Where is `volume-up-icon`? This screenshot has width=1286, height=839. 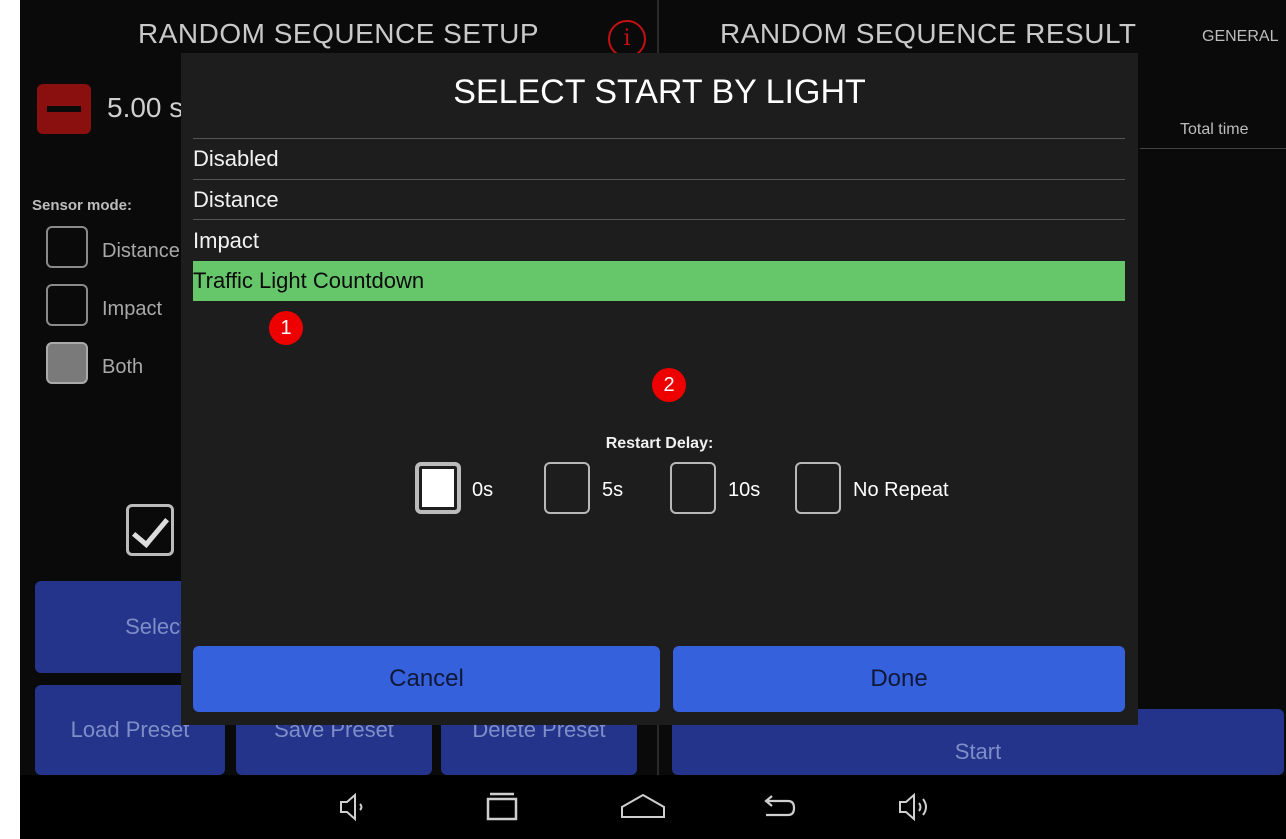
volume-up-icon is located at coordinates (916, 807).